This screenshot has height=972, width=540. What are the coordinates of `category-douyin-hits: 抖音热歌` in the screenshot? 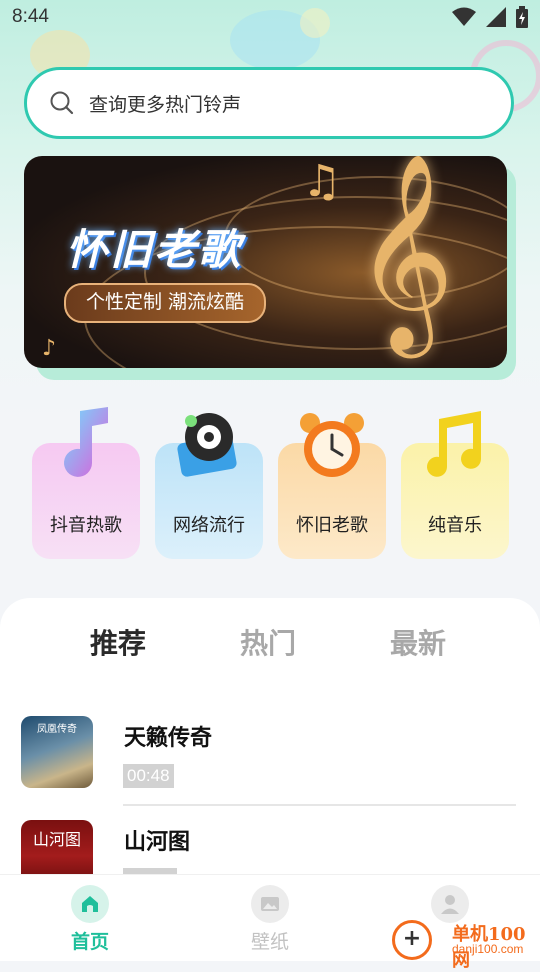 It's located at (86, 483).